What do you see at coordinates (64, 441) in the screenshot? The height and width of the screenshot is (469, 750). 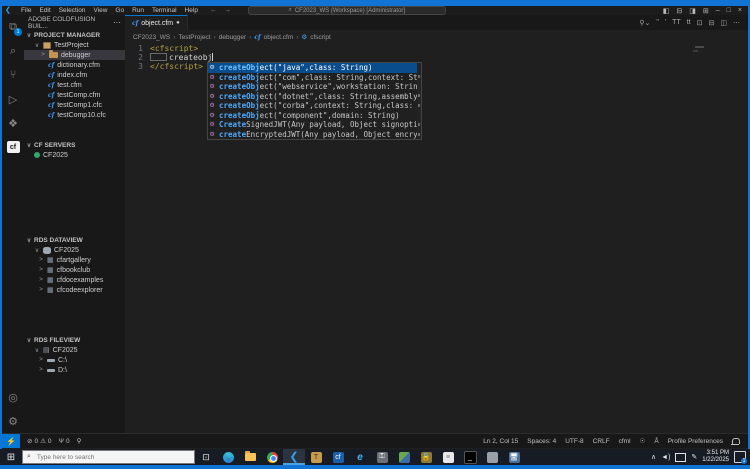 I see `ports-indicator: Ψ 0` at bounding box center [64, 441].